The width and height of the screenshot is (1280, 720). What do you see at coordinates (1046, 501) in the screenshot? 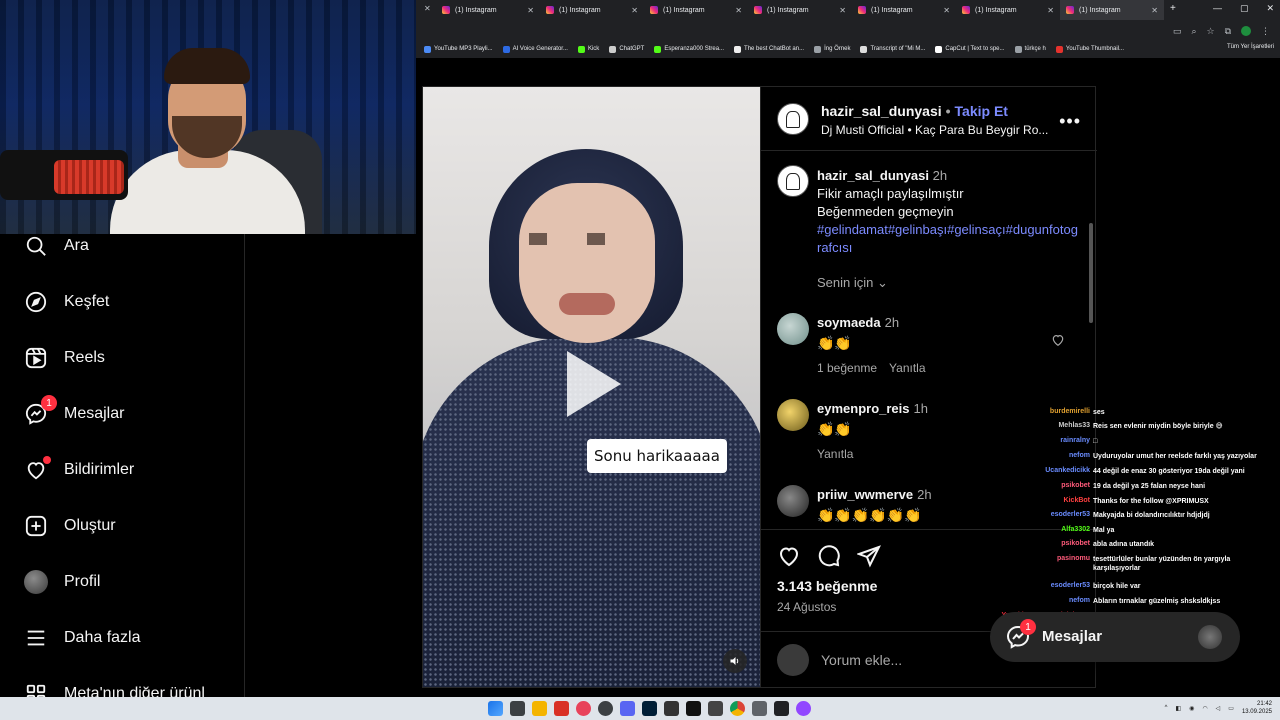
I see `chat-username: KickBot` at bounding box center [1046, 501].